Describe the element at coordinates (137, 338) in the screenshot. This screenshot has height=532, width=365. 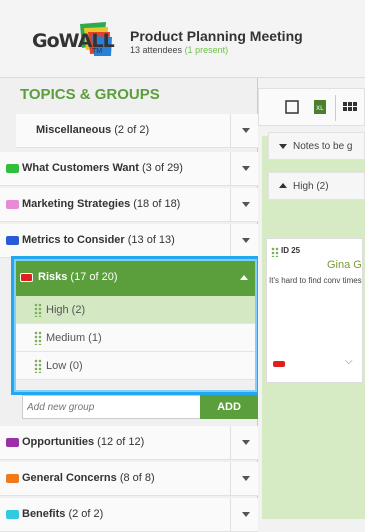
I see `subgroup-medium: Medium (1)` at that location.